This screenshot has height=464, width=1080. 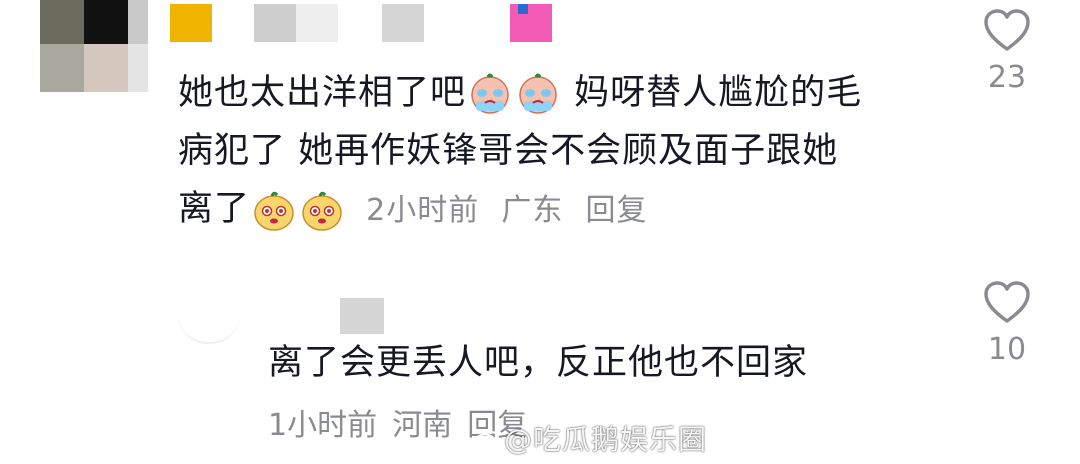 What do you see at coordinates (487, 441) in the screenshot?
I see `weibo-logo-icon` at bounding box center [487, 441].